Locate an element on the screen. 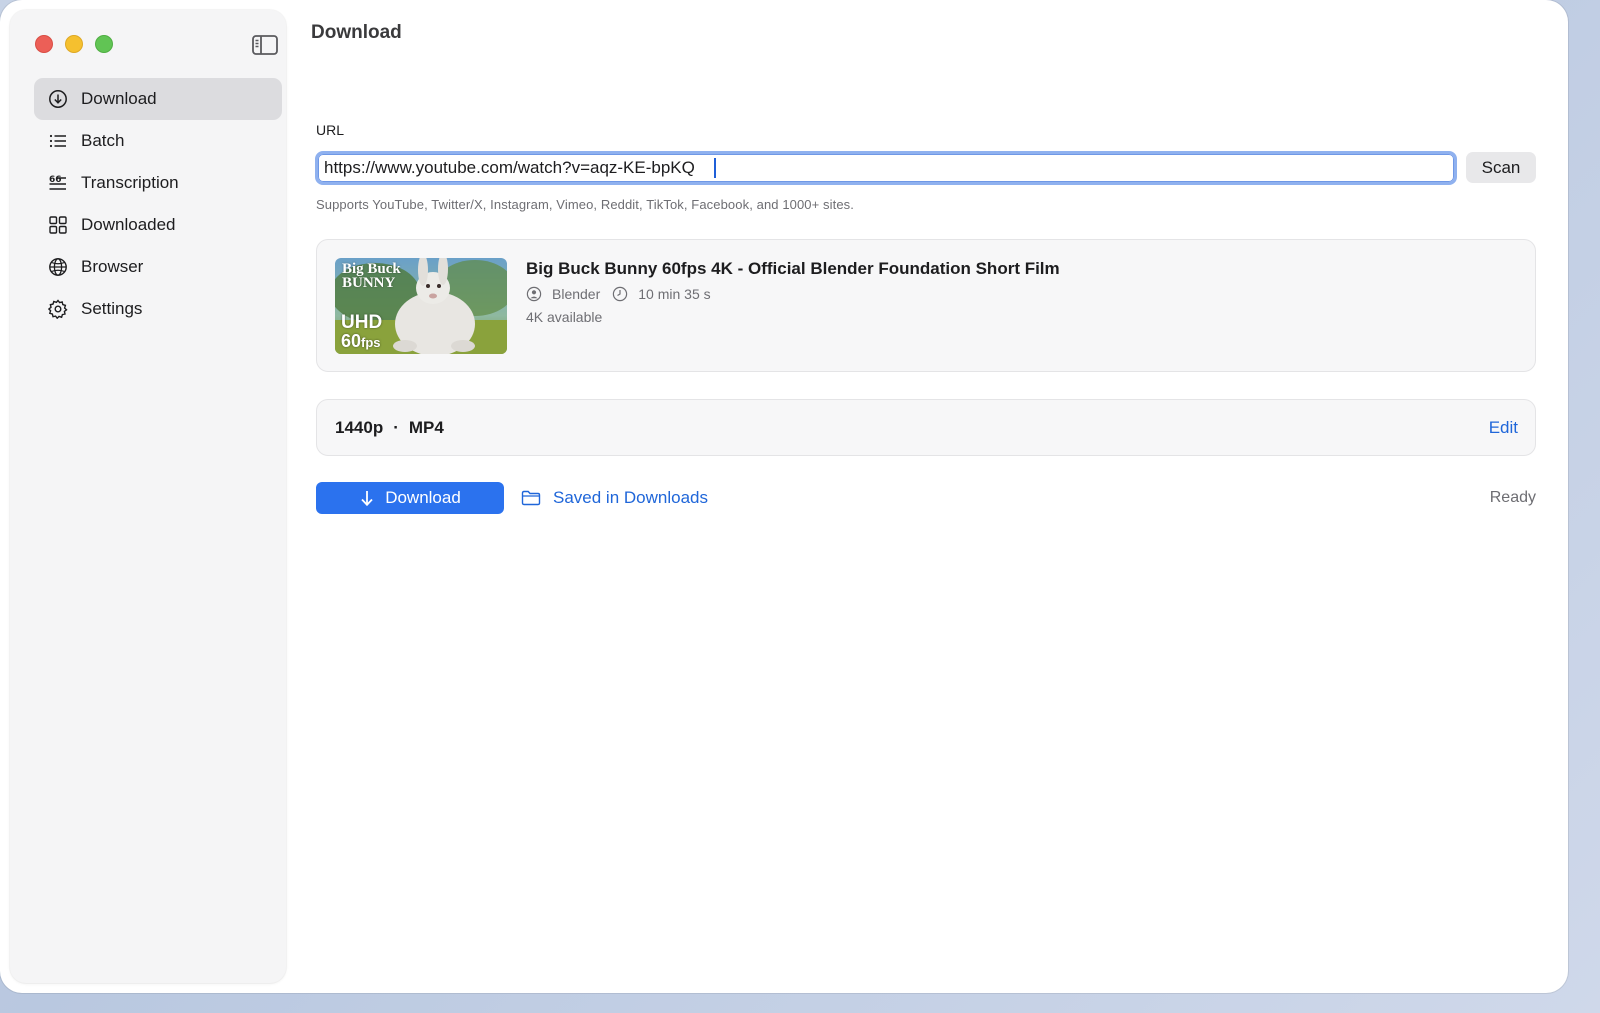 The image size is (1600, 1013). grid-icon is located at coordinates (58, 225).